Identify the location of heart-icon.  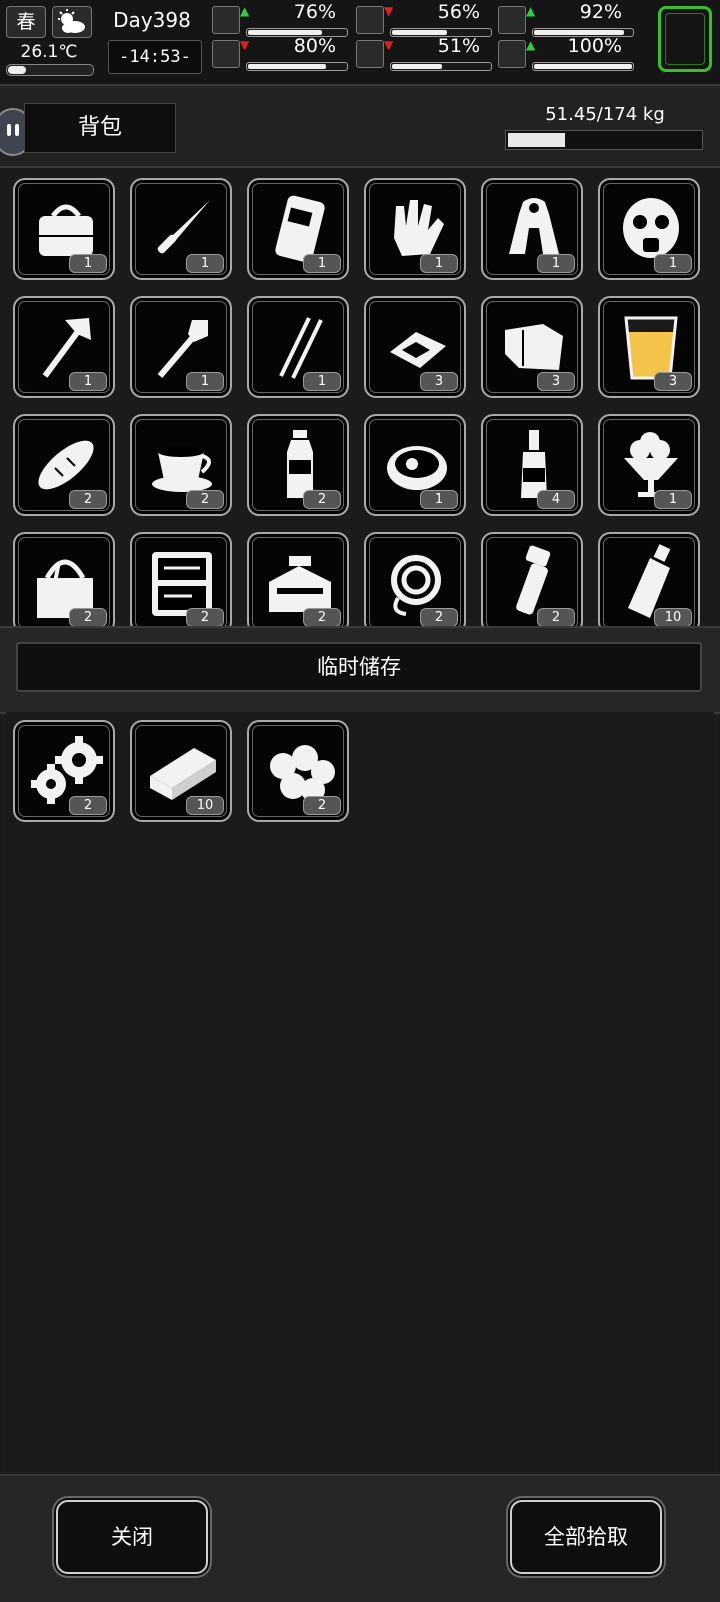
(512, 54).